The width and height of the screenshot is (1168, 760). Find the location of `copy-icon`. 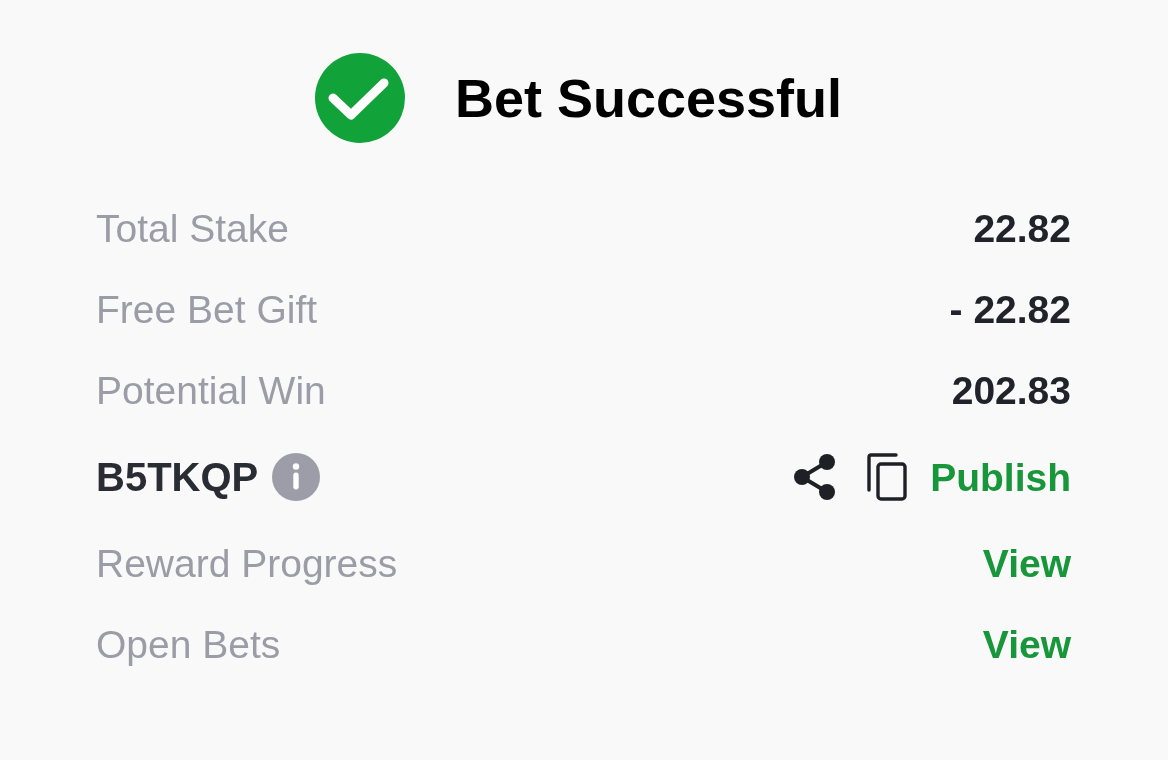

copy-icon is located at coordinates (887, 477).